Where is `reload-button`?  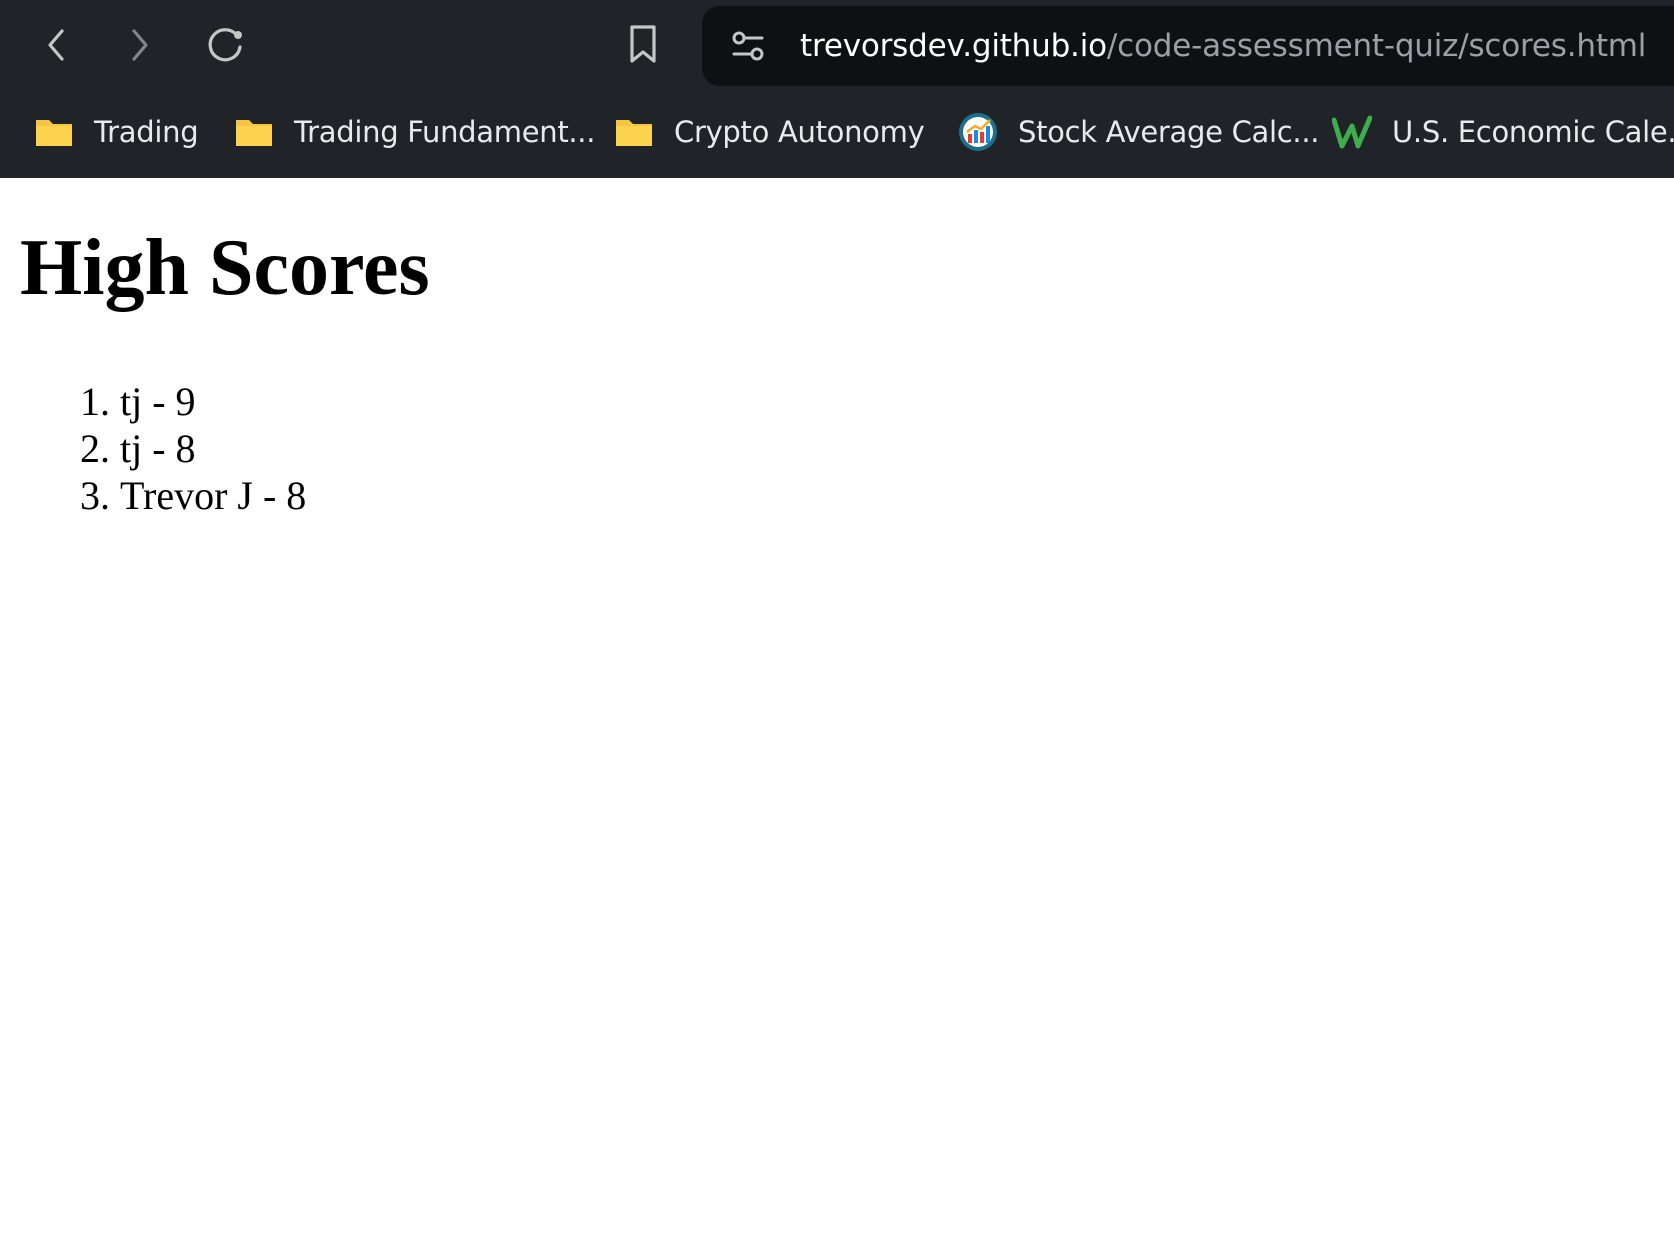 reload-button is located at coordinates (226, 45).